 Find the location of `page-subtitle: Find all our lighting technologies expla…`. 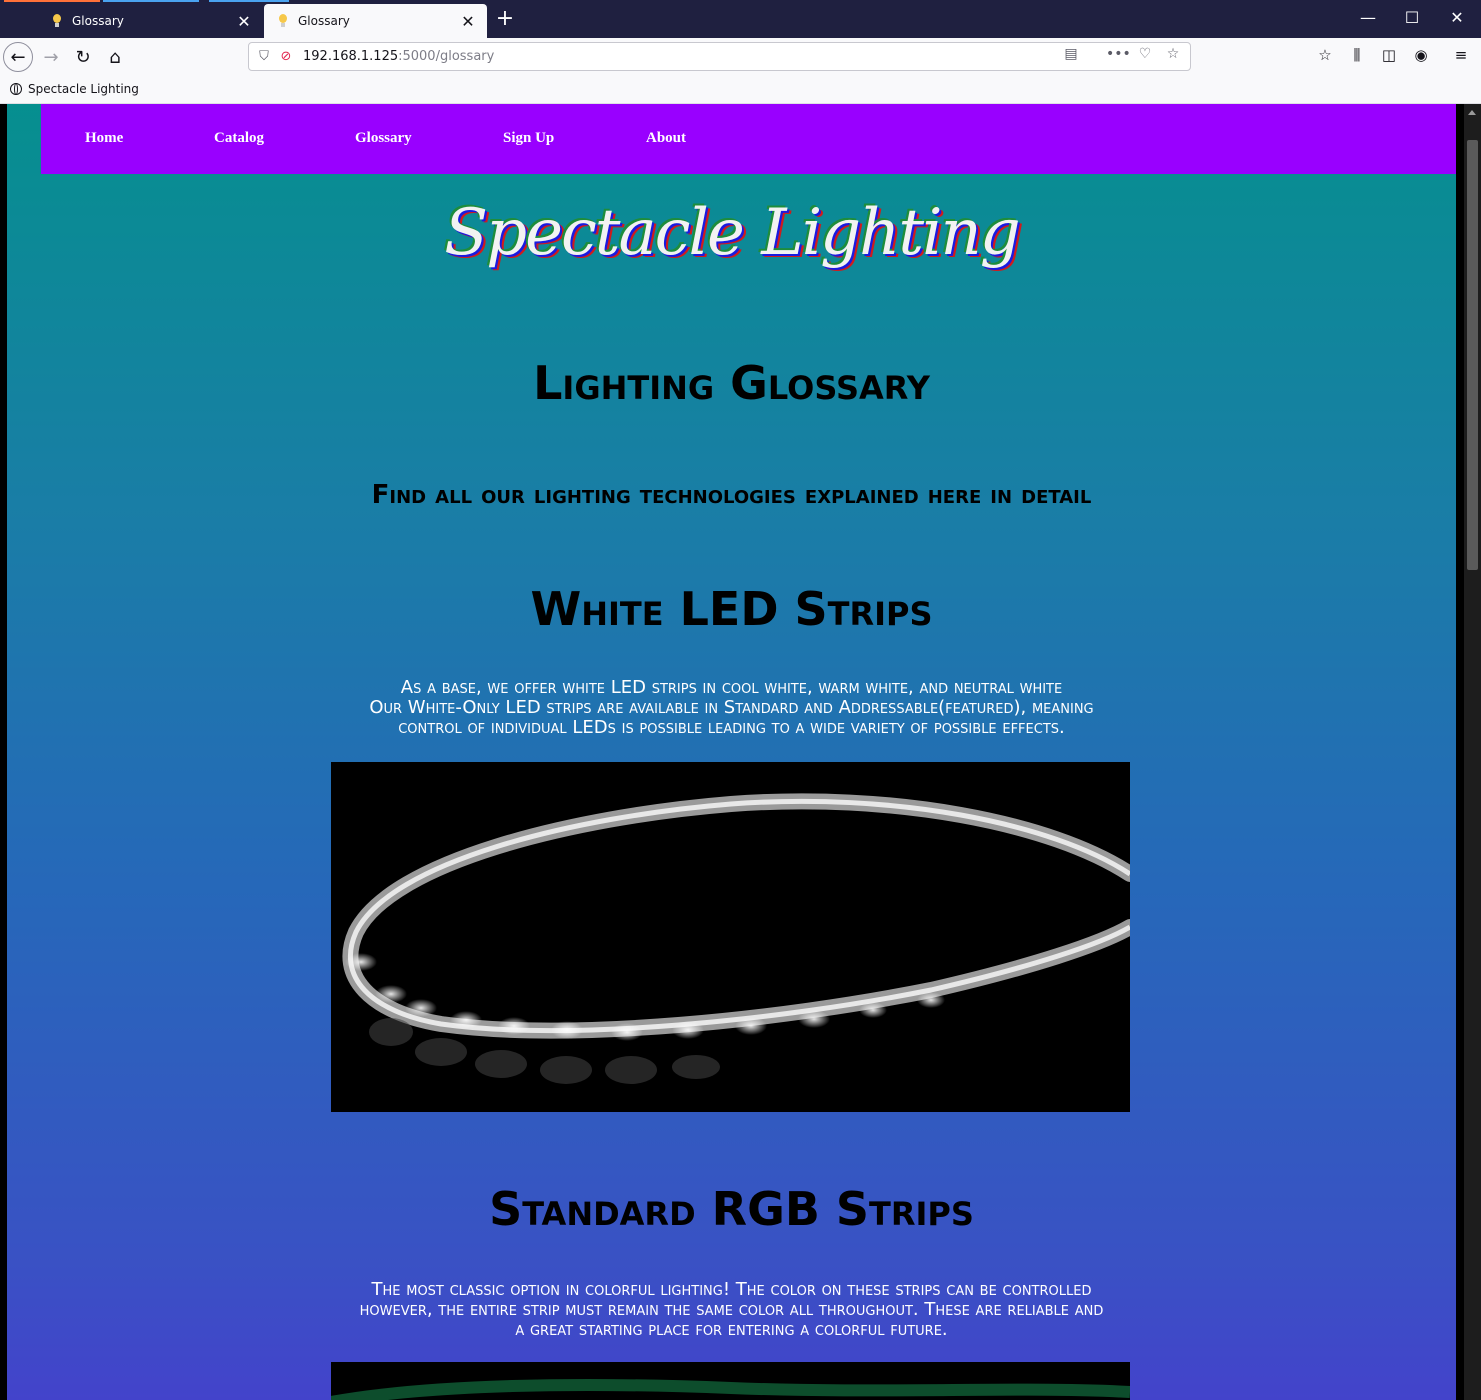

page-subtitle: Find all our lighting technologies expla… is located at coordinates (731, 495).